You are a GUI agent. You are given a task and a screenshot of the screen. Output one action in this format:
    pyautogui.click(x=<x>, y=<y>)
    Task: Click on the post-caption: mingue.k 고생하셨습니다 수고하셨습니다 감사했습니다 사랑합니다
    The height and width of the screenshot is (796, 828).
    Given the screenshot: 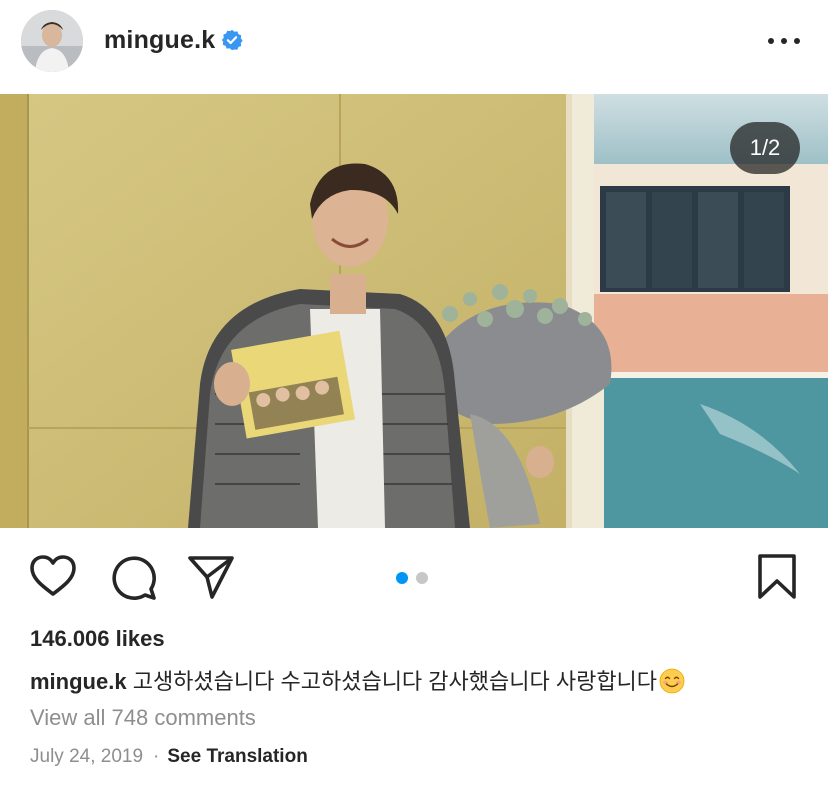 What is the action you would take?
    pyautogui.click(x=357, y=680)
    